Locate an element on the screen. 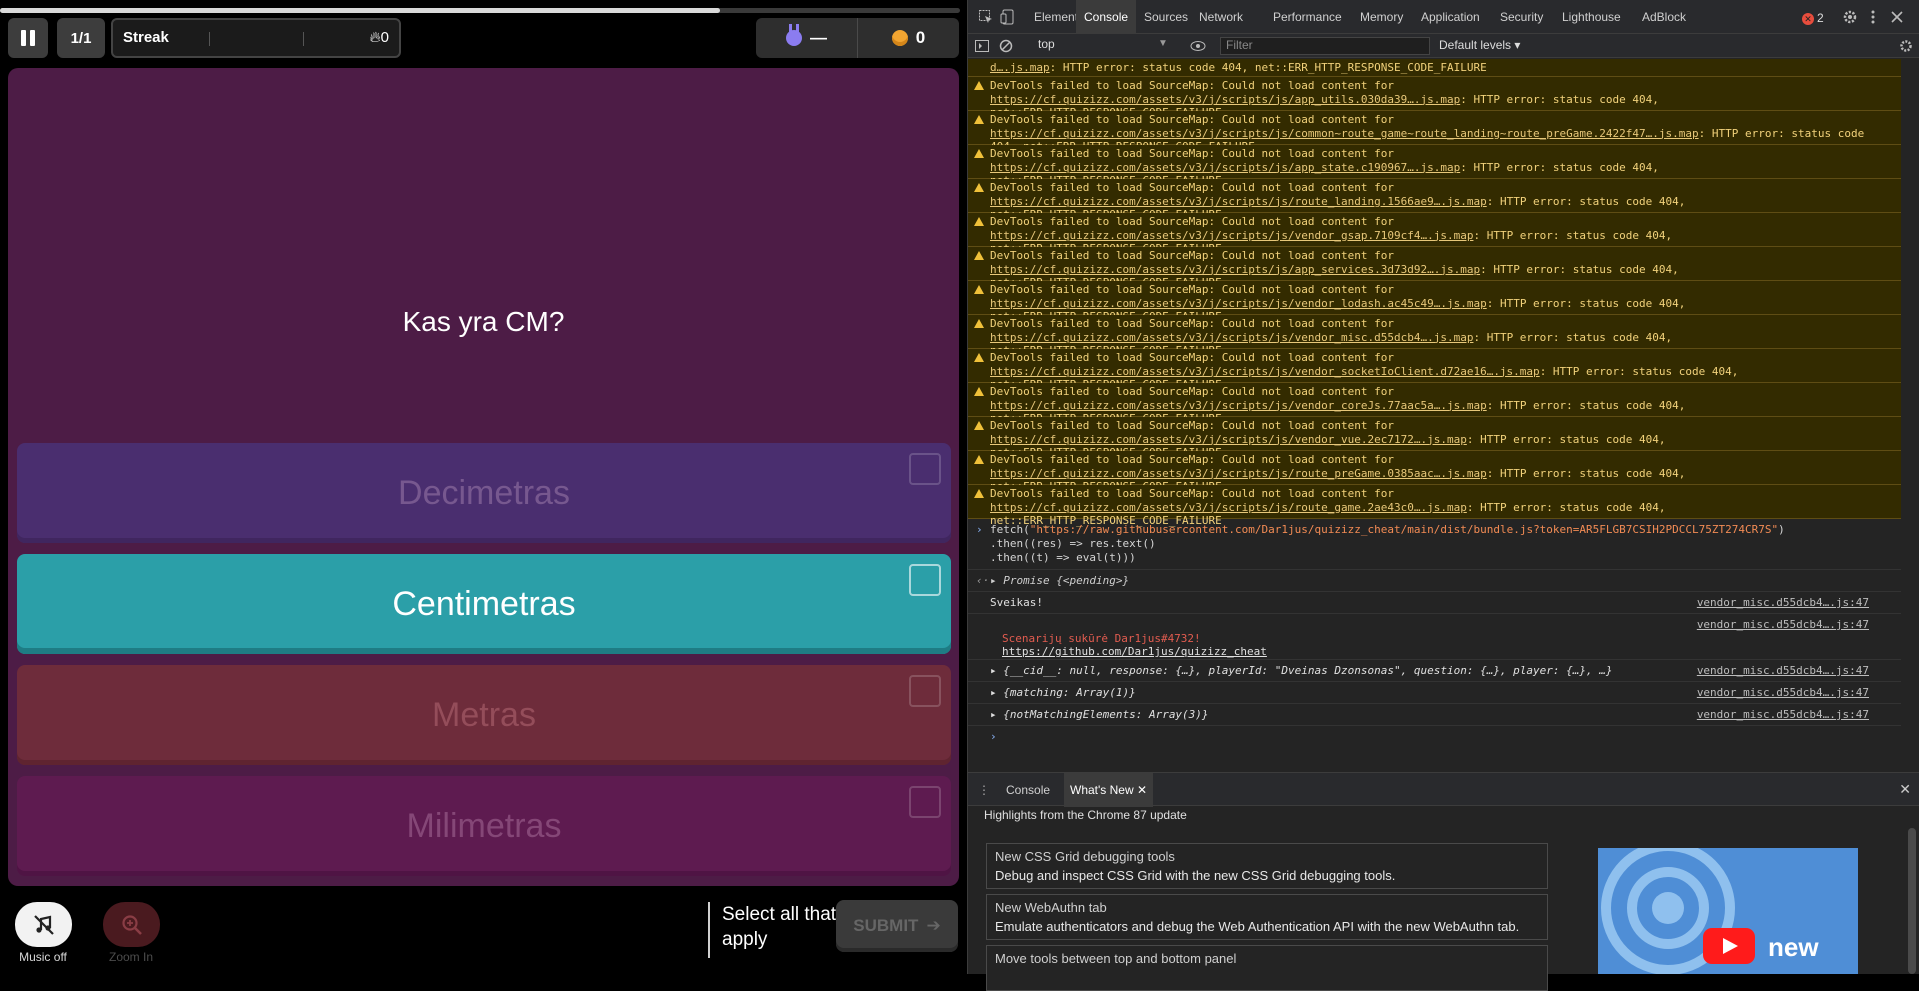 The image size is (1919, 991). whats-new-video: new is located at coordinates (1728, 911).